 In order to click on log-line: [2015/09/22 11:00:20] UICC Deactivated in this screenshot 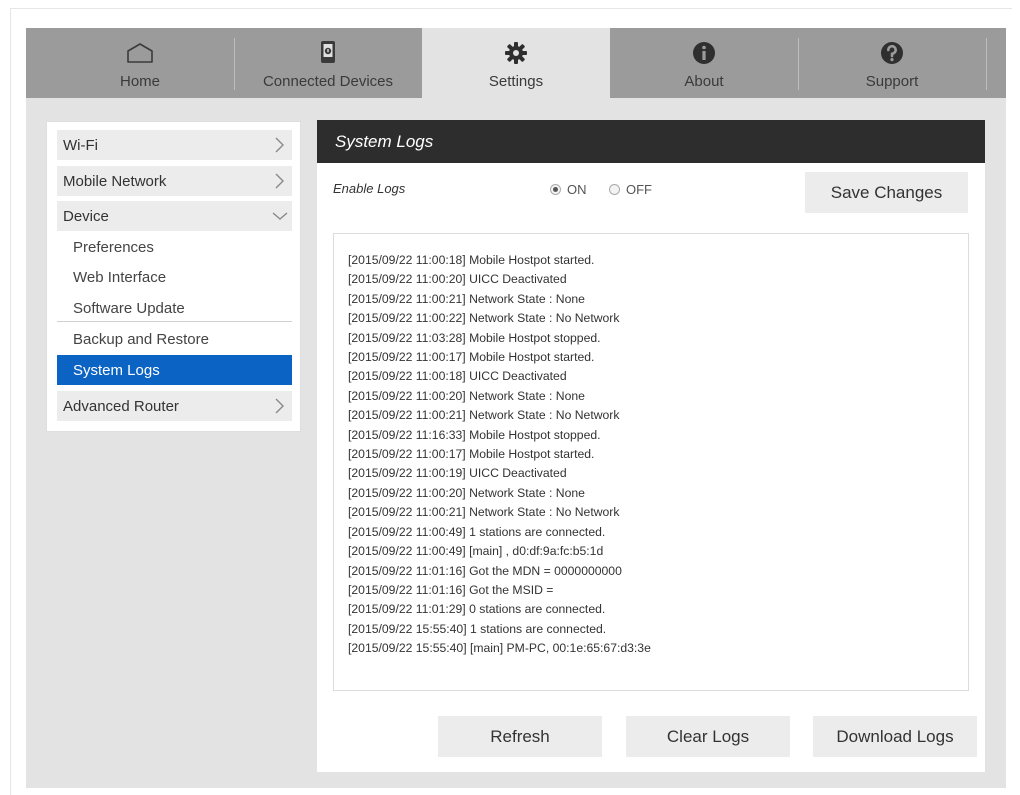, I will do `click(457, 279)`.